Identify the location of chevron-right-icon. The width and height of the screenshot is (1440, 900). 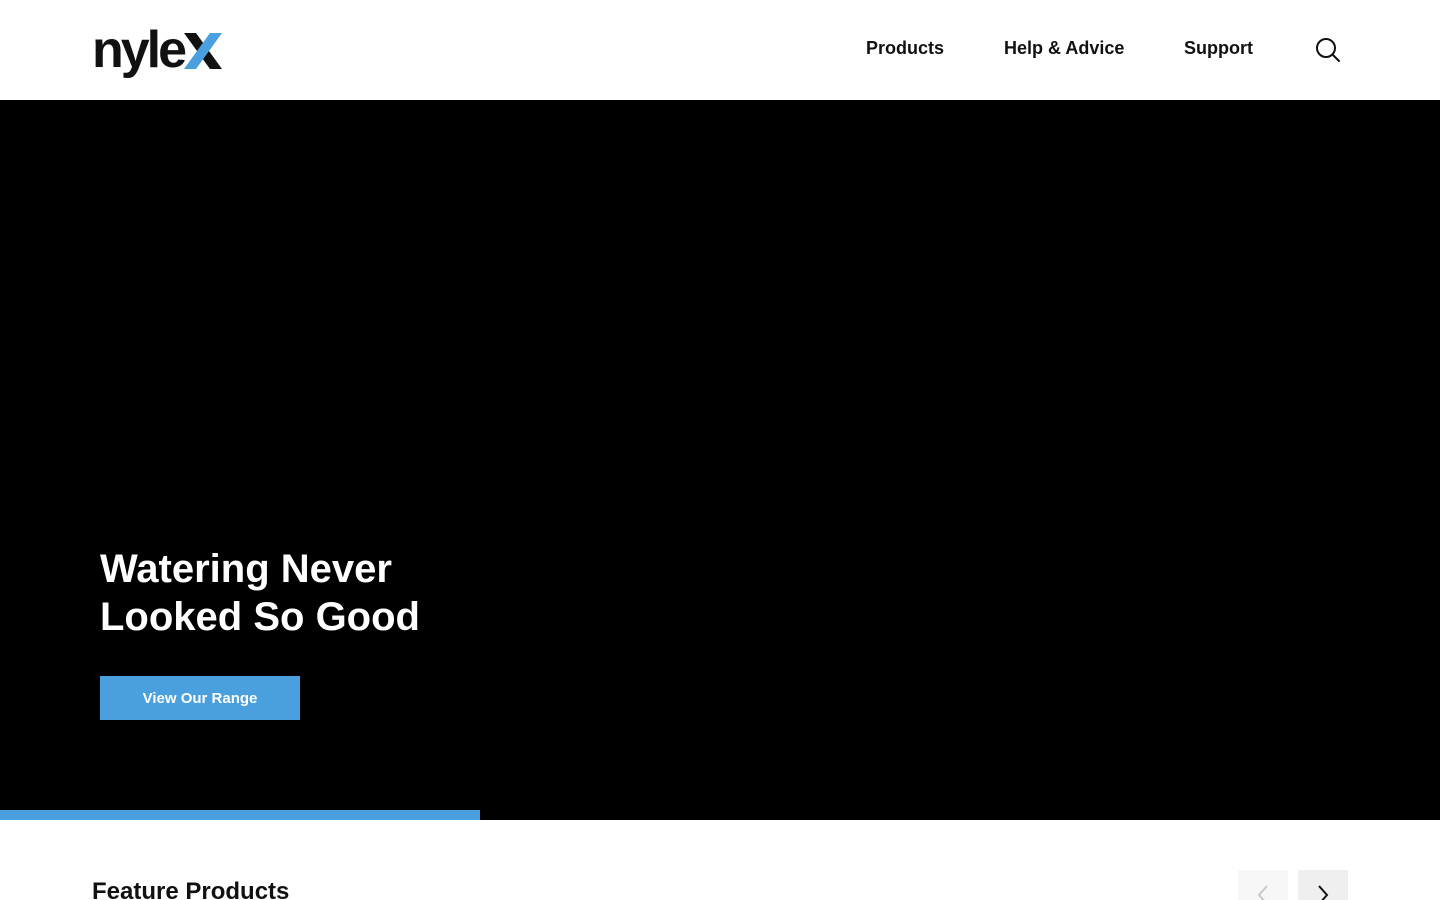
(1323, 892).